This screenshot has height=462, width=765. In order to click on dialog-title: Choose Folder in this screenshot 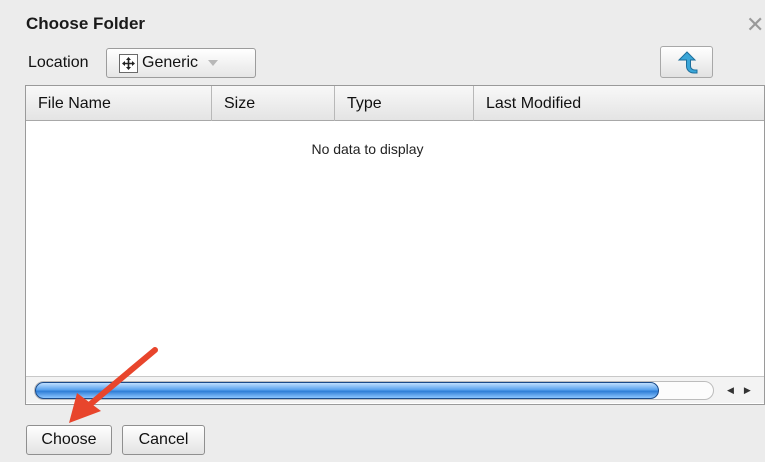, I will do `click(86, 23)`.